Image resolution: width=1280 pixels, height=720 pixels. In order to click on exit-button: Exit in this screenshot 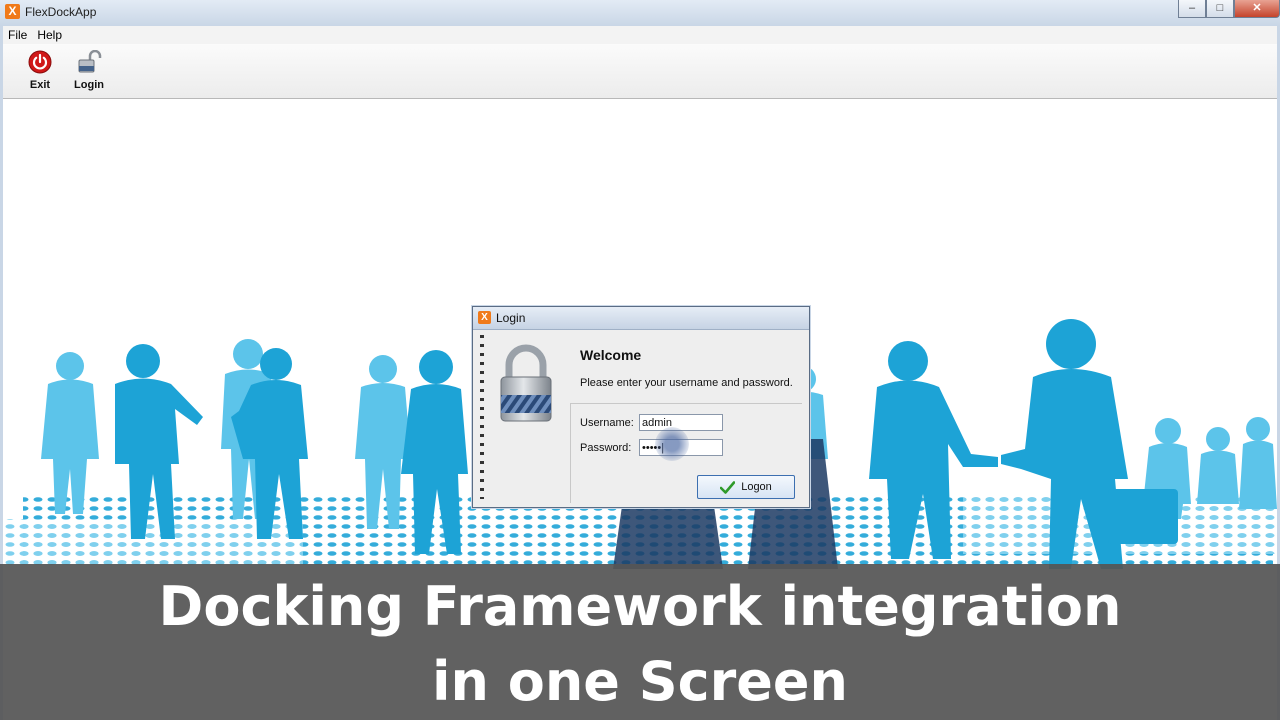, I will do `click(40, 70)`.